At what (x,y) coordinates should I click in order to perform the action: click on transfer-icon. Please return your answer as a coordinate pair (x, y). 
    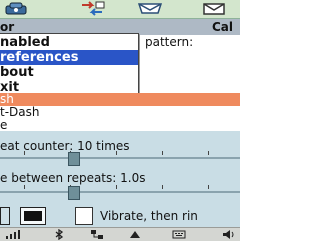
    Looking at the image, I should click on (93, 8).